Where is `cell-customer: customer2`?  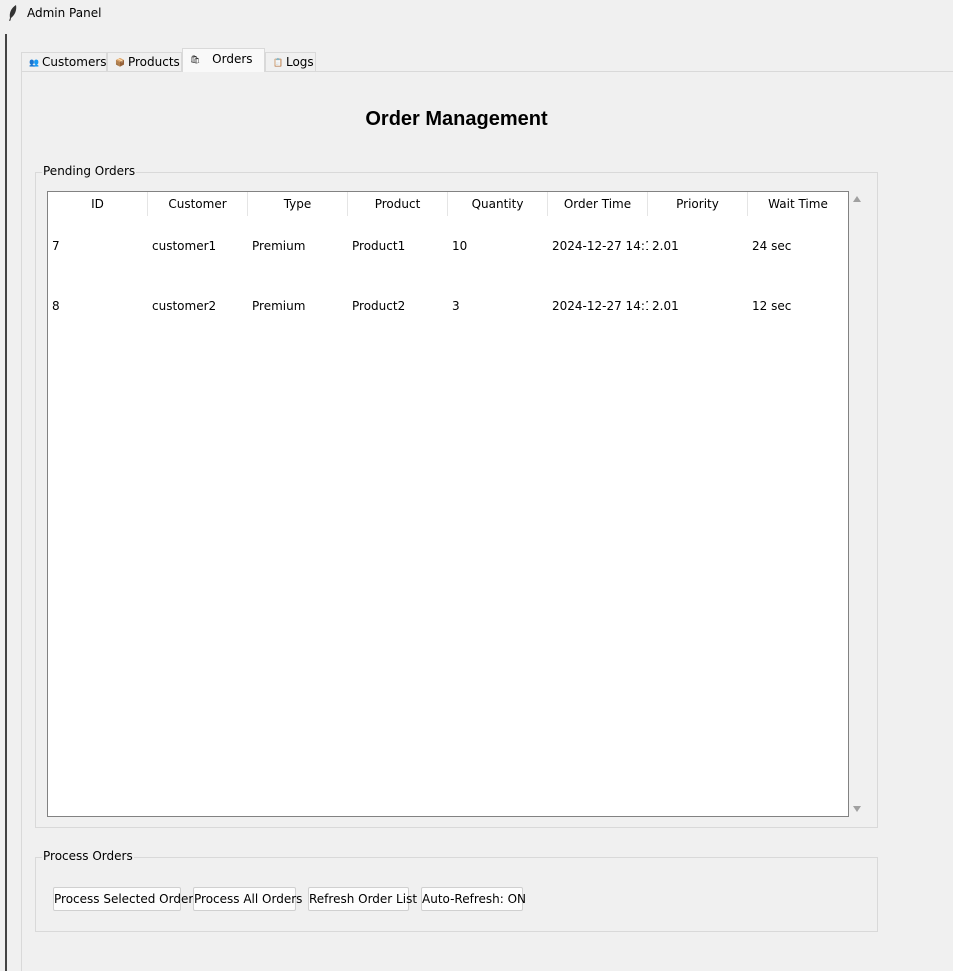
cell-customer: customer2 is located at coordinates (184, 306).